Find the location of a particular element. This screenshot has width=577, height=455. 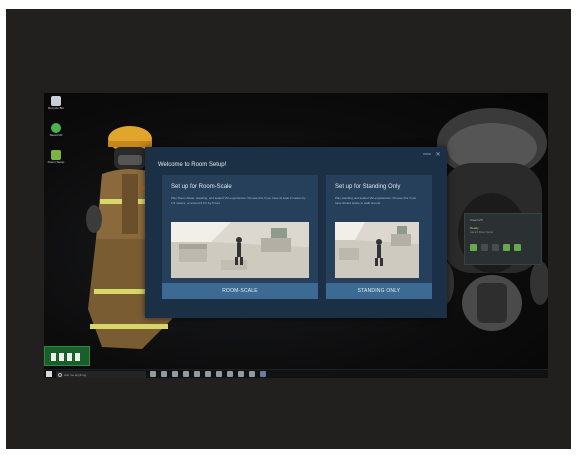

widget-status: Ready is located at coordinates (474, 228).